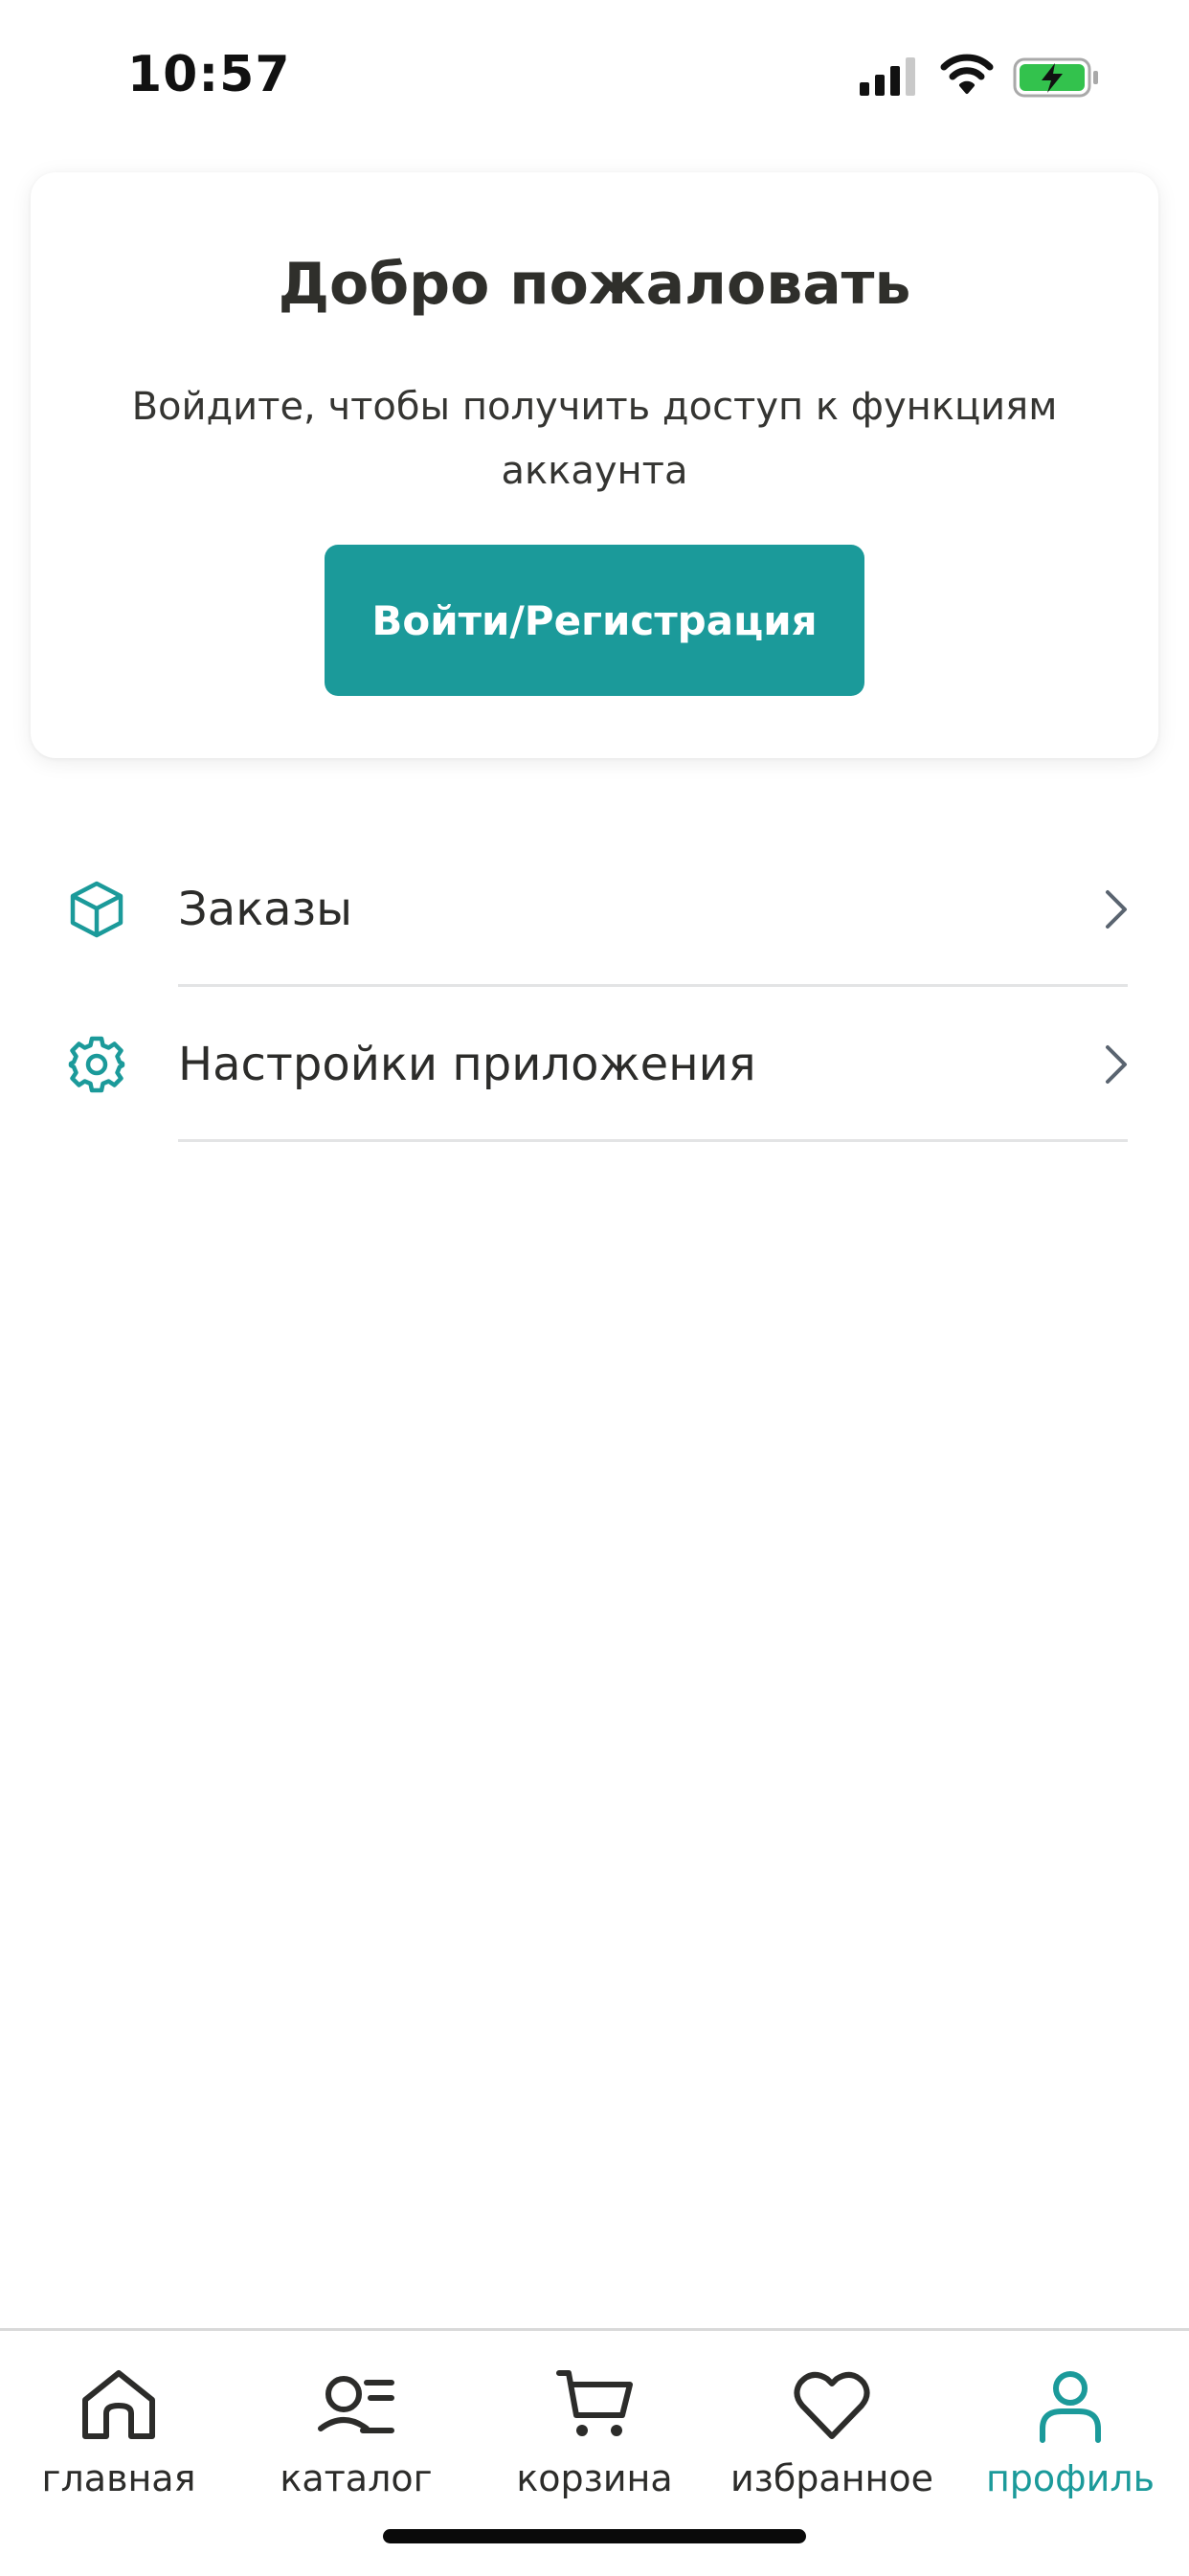 The image size is (1189, 2576). I want to click on tab-label: каталог, so click(356, 2478).